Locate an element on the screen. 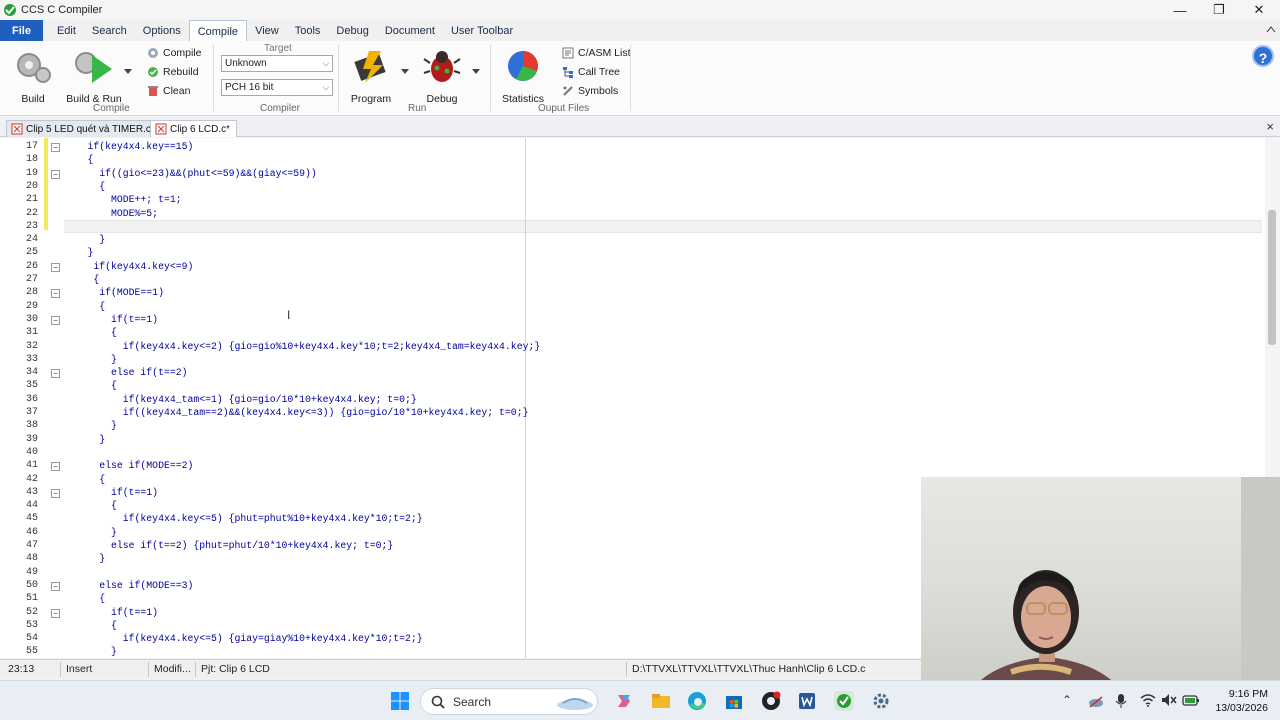 This screenshot has height=720, width=1280. line-number: 35 is located at coordinates (31, 386).